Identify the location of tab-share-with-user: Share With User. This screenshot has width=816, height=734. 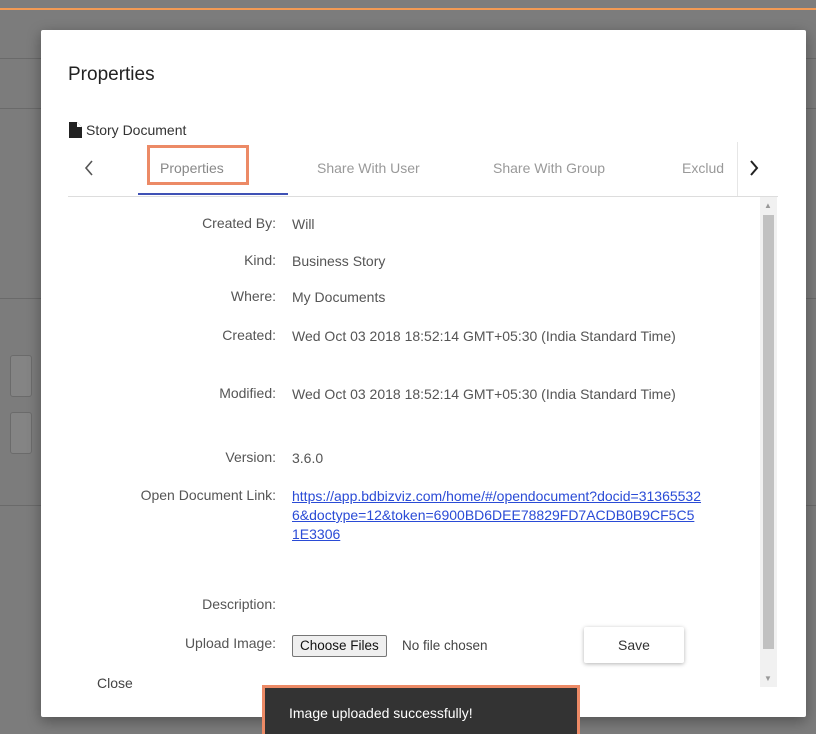
(368, 168).